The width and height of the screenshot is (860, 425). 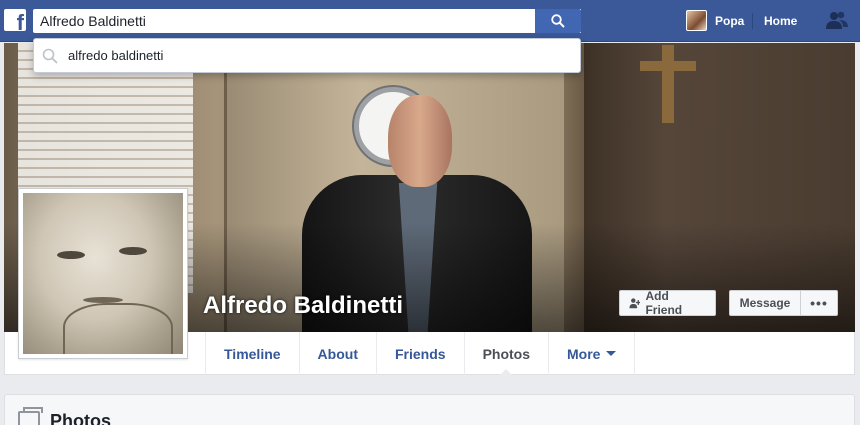 I want to click on message-button: Message, so click(x=765, y=303).